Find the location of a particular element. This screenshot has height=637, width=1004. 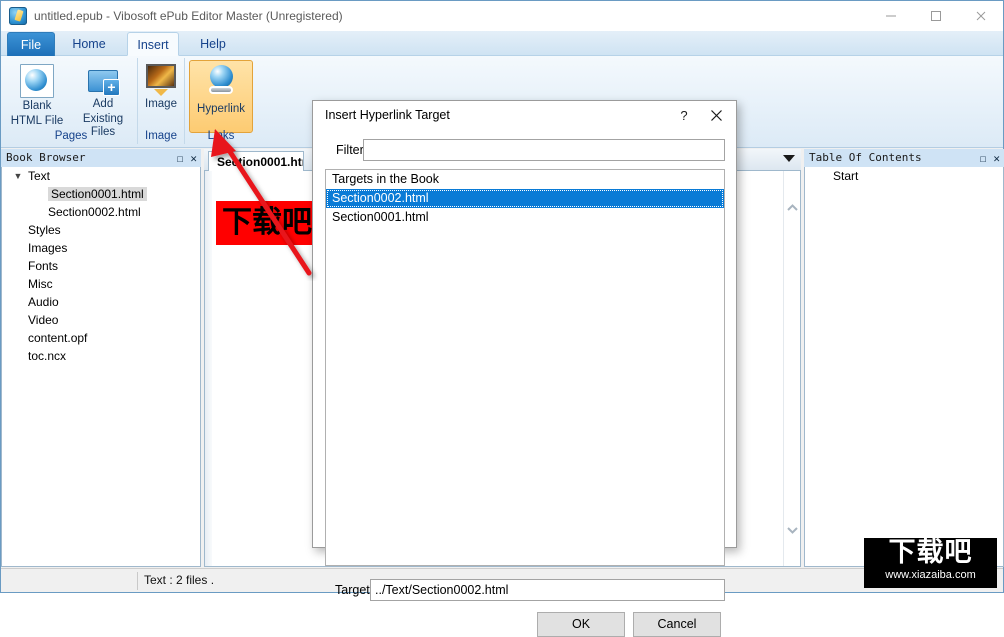

epub-app-icon is located at coordinates (18, 16).